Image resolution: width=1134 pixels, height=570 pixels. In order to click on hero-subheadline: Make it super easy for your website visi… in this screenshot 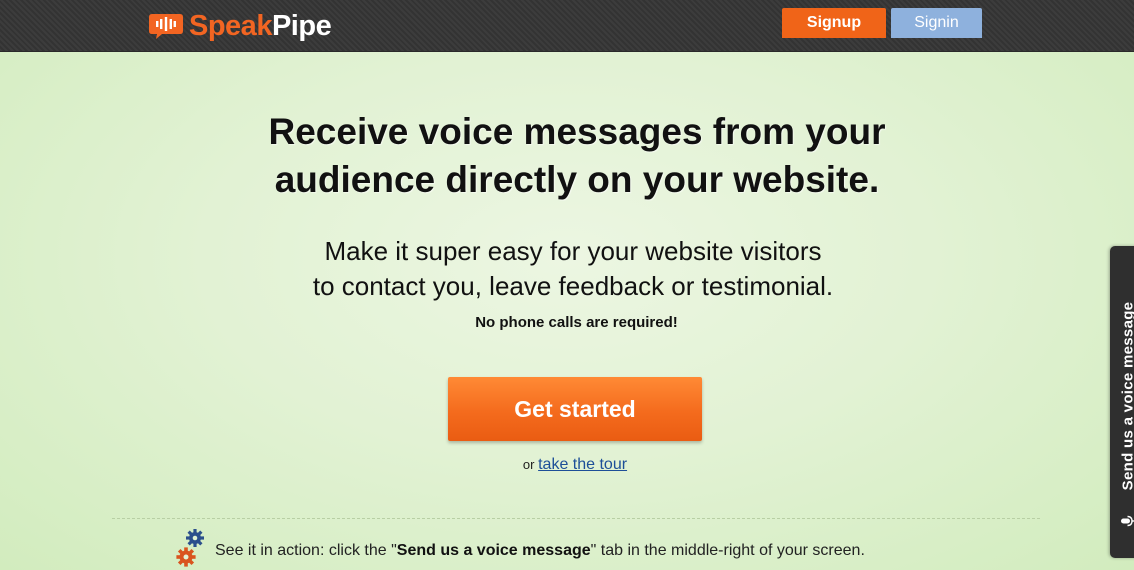, I will do `click(567, 269)`.